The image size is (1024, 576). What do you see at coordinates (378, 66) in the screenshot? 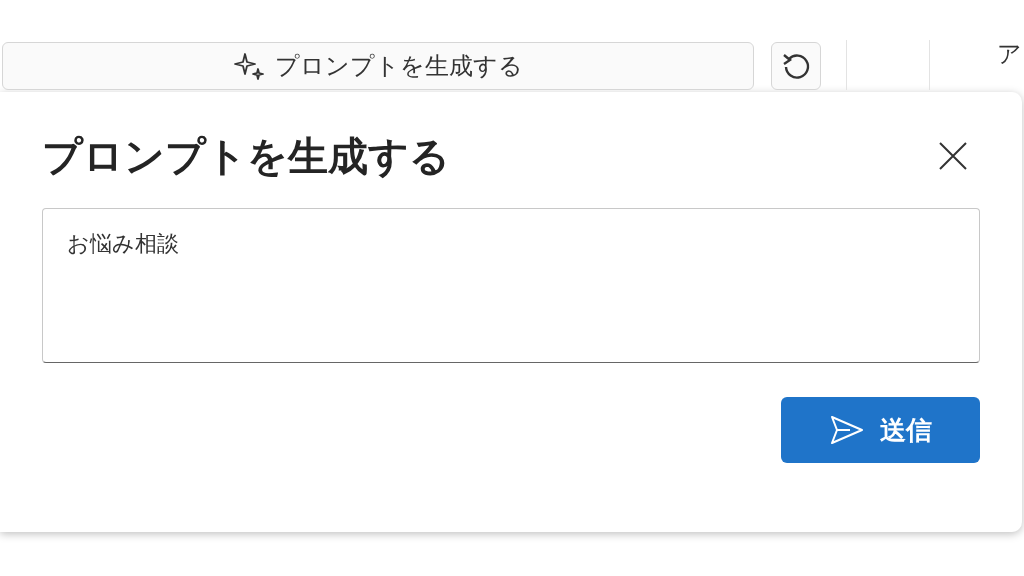
I see `generate-button: プロンプトを生成する` at bounding box center [378, 66].